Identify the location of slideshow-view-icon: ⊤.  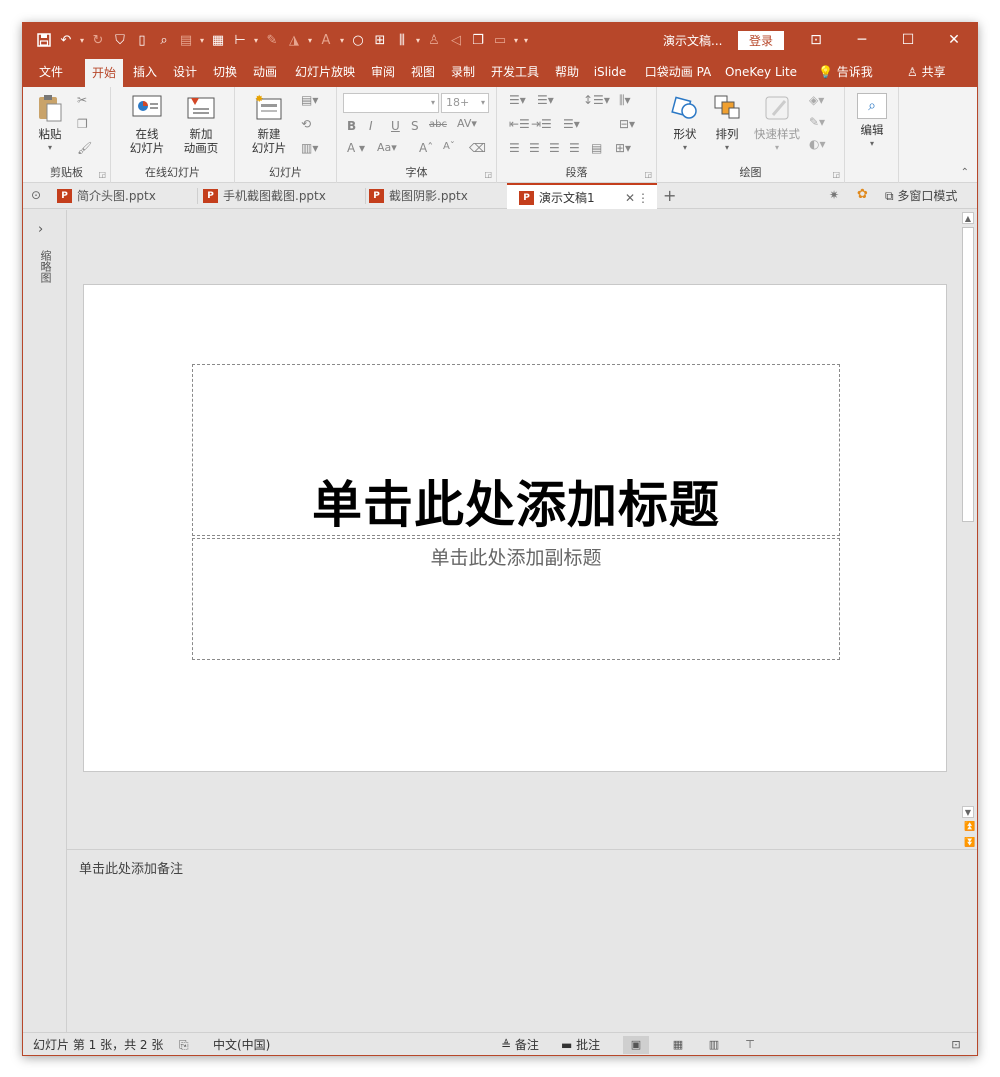
(750, 1045).